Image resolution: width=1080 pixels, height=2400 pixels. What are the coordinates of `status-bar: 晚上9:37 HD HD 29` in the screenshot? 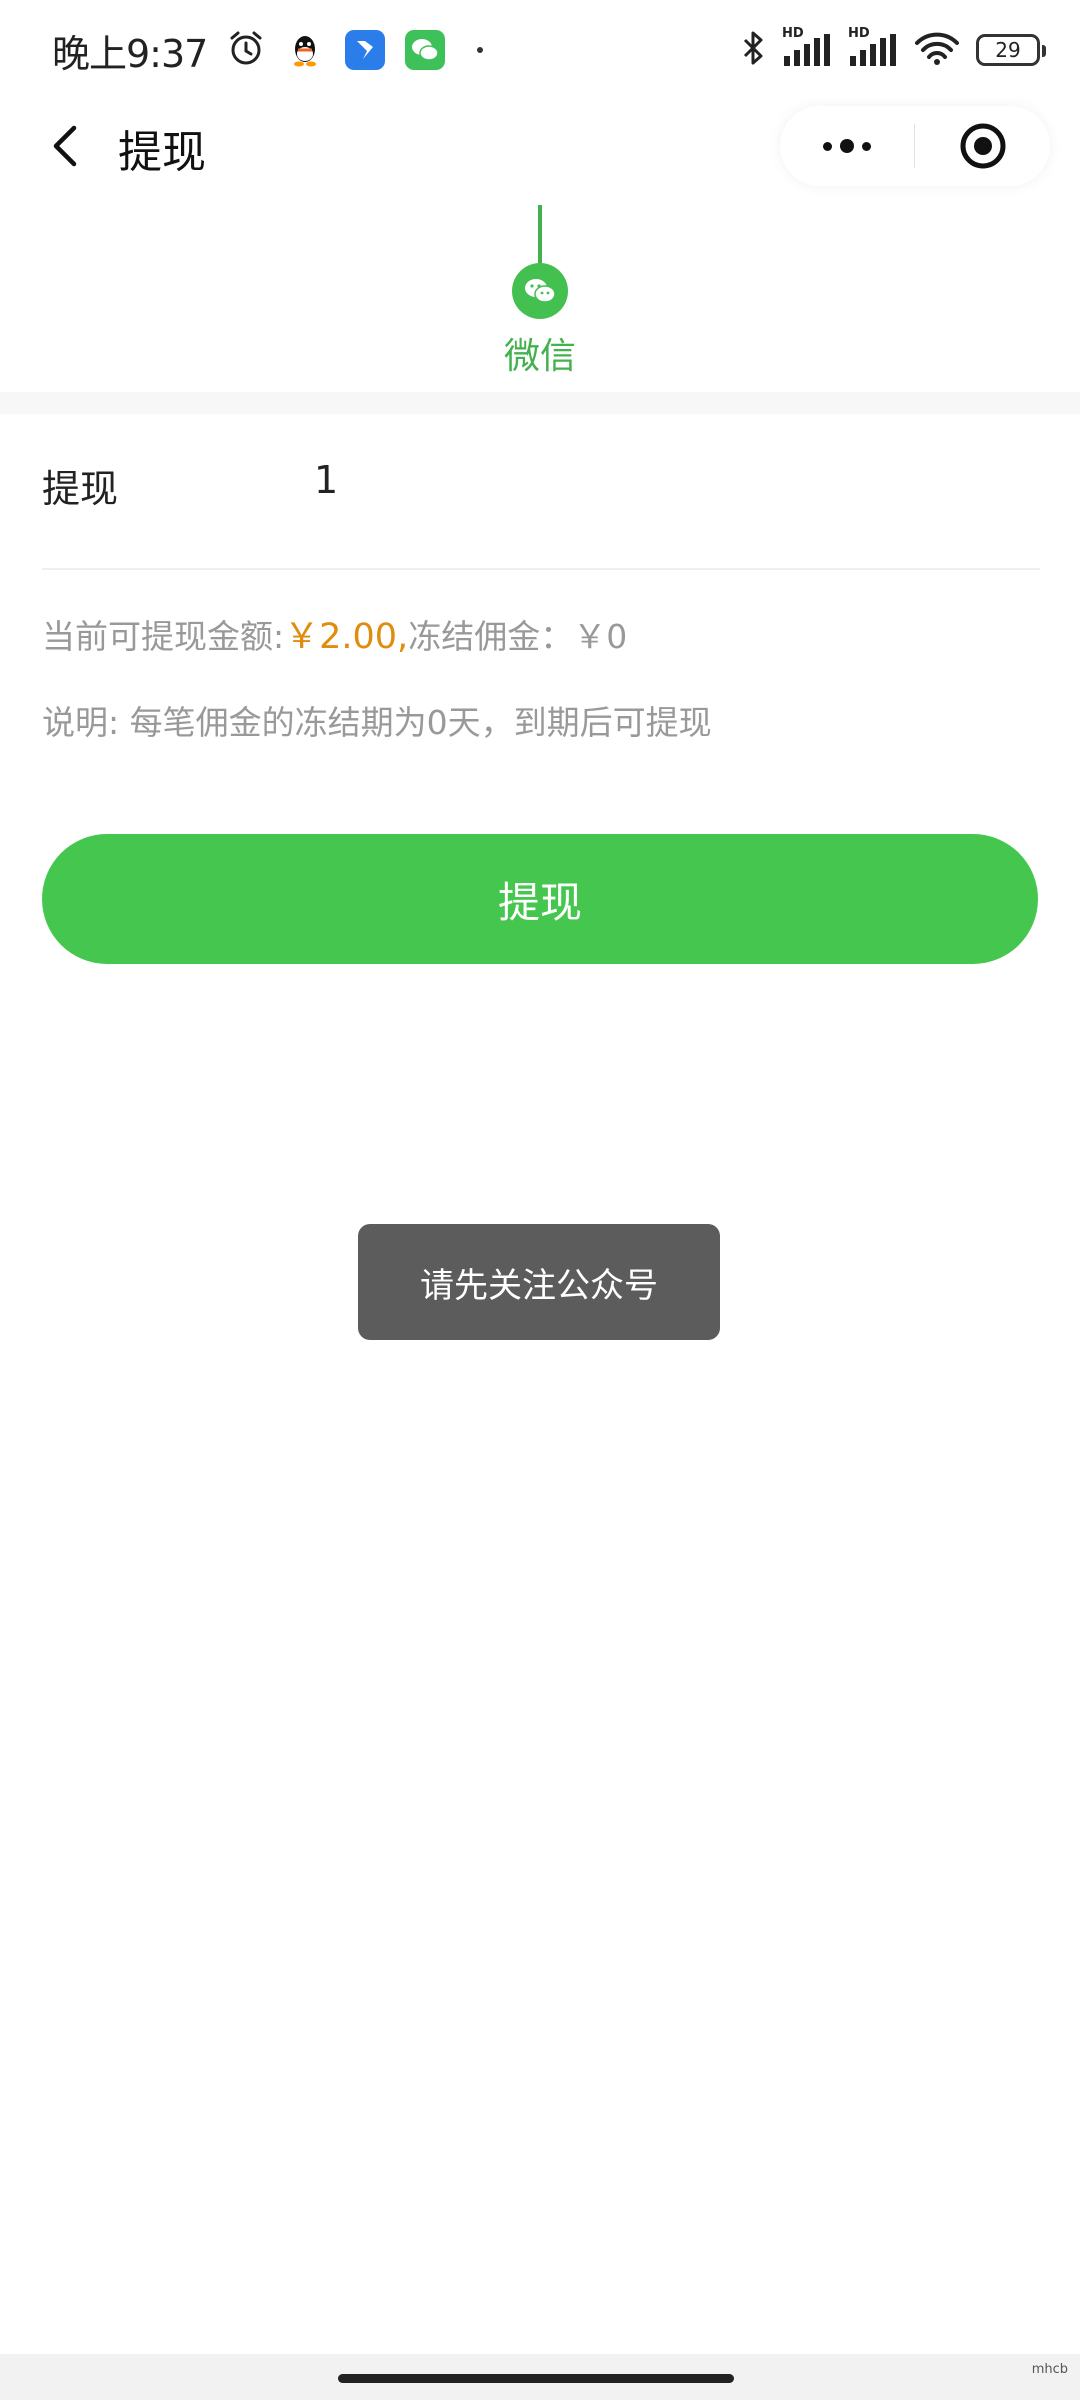 It's located at (540, 50).